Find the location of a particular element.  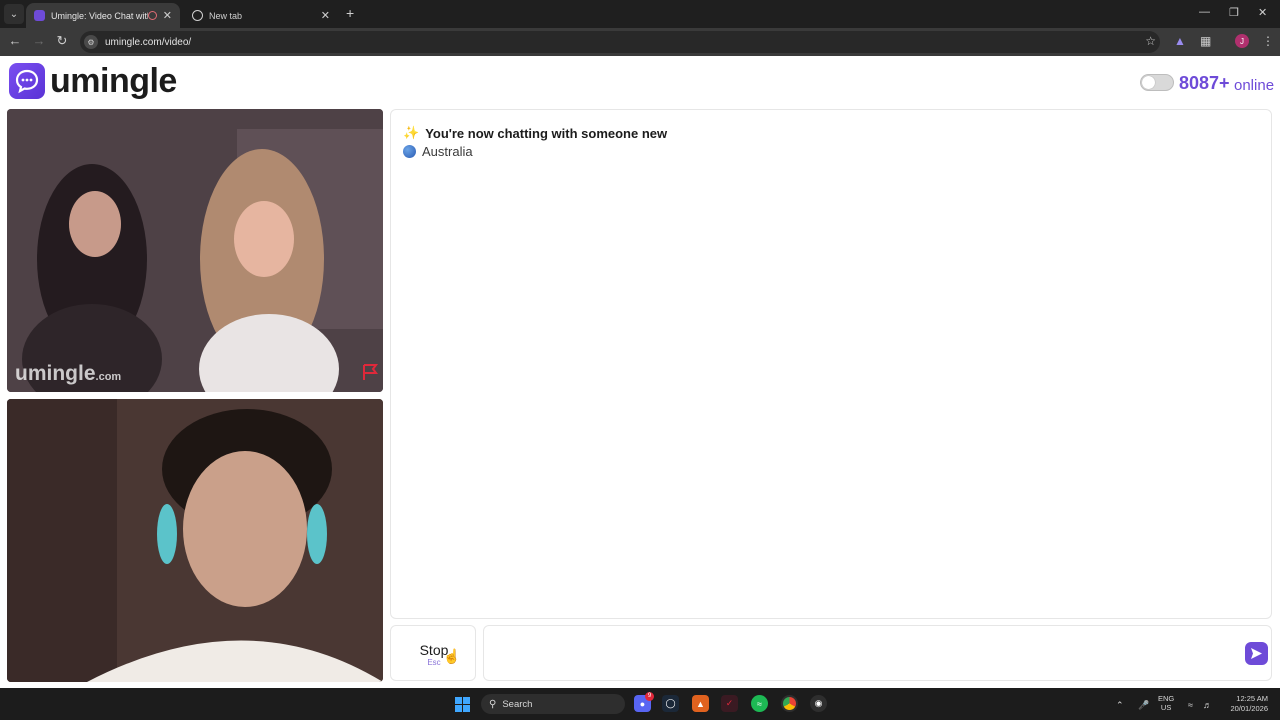

clock: 12:25 AM 20/01/2026 is located at coordinates (1245, 704).